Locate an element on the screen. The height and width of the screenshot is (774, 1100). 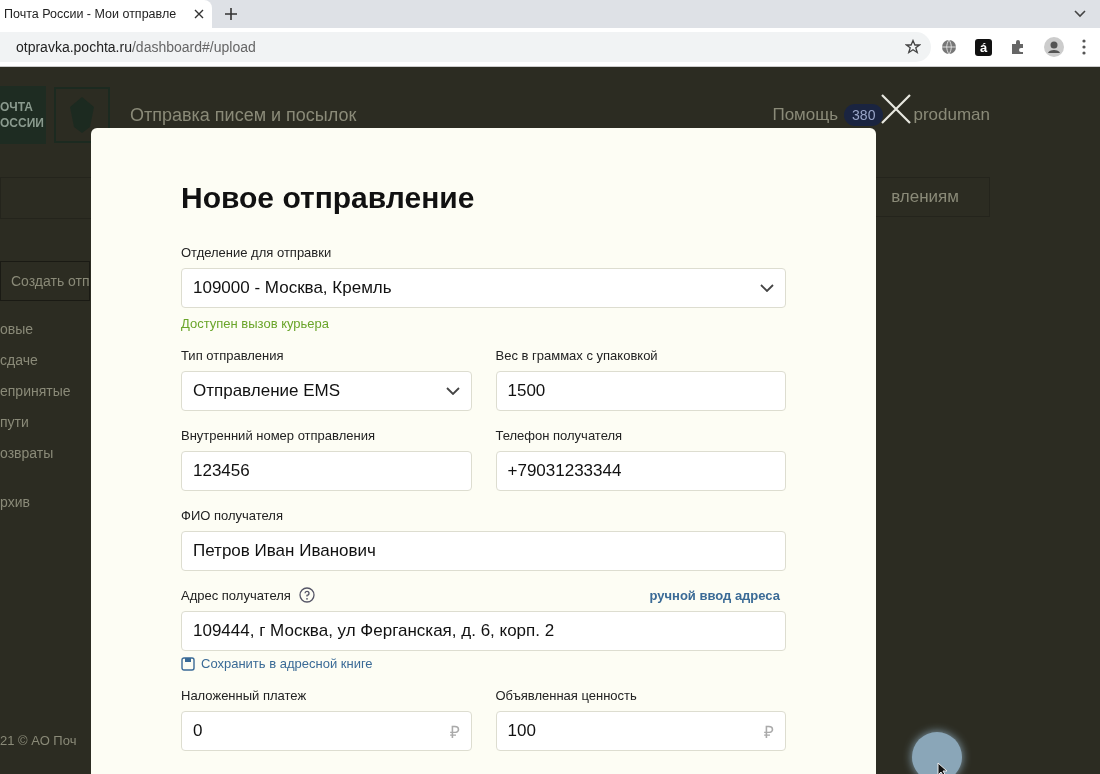
count-badge: 380 is located at coordinates (864, 115).